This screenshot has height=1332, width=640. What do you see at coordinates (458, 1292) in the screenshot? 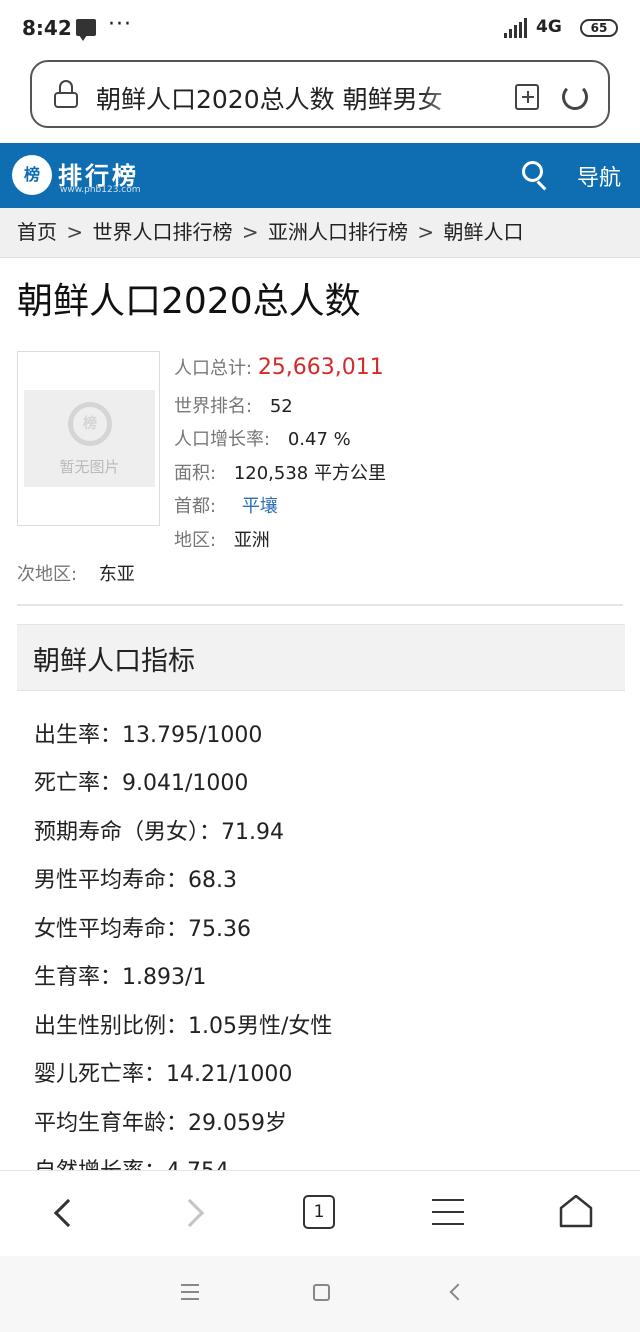
I see `system-back-icon` at bounding box center [458, 1292].